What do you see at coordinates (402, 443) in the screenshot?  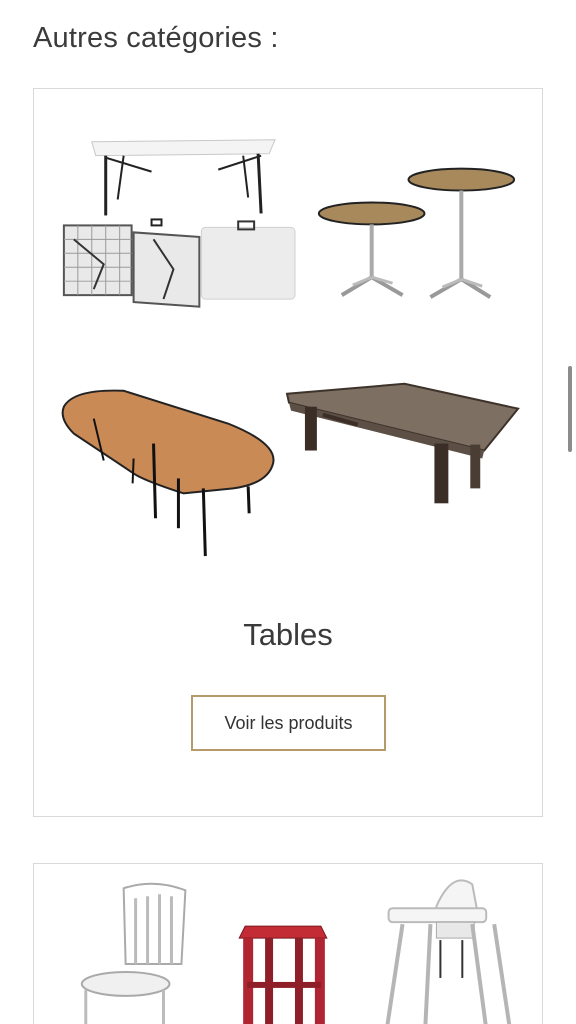 I see `wooden-farm-table-icon` at bounding box center [402, 443].